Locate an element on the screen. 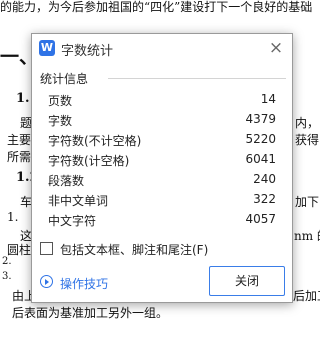  stat-value: 6041 is located at coordinates (260, 159).